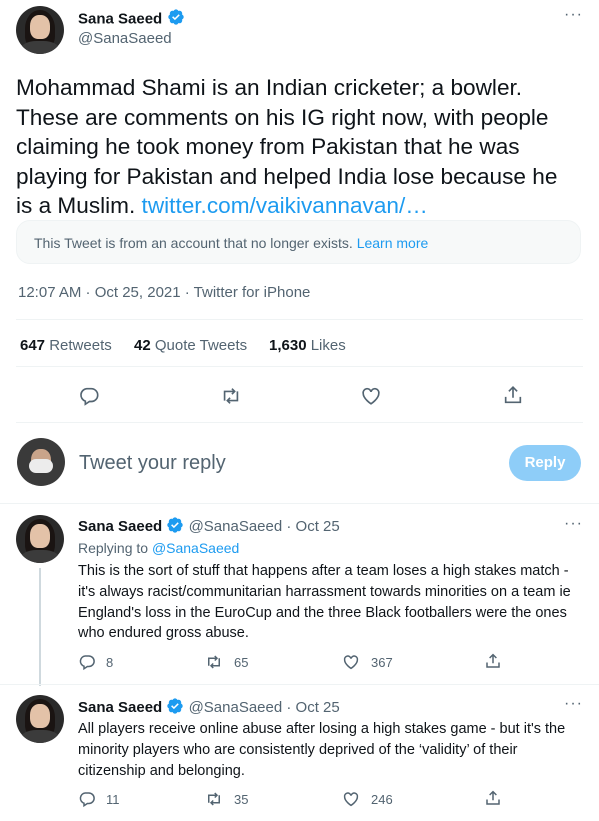 Image resolution: width=599 pixels, height=821 pixels. What do you see at coordinates (241, 662) in the screenshot?
I see `retweet-count: 65` at bounding box center [241, 662].